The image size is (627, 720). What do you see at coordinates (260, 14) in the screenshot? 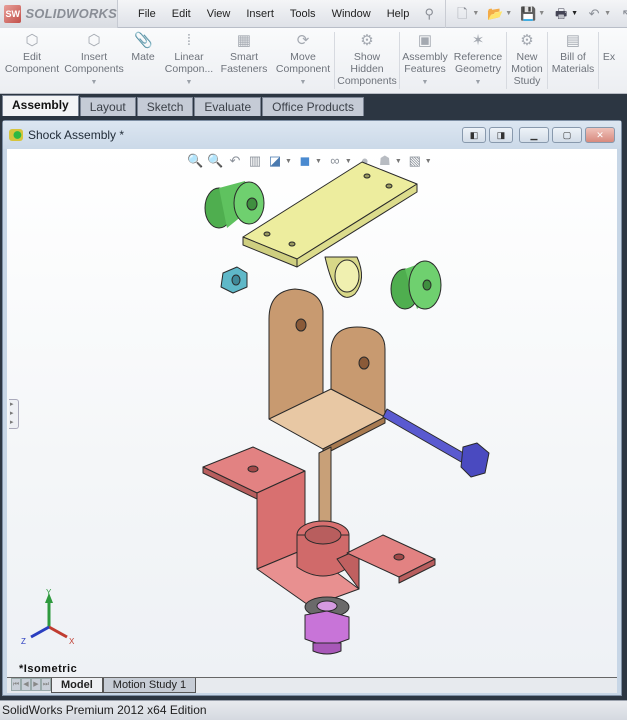
I see `menu-insert: Insert` at bounding box center [260, 14].